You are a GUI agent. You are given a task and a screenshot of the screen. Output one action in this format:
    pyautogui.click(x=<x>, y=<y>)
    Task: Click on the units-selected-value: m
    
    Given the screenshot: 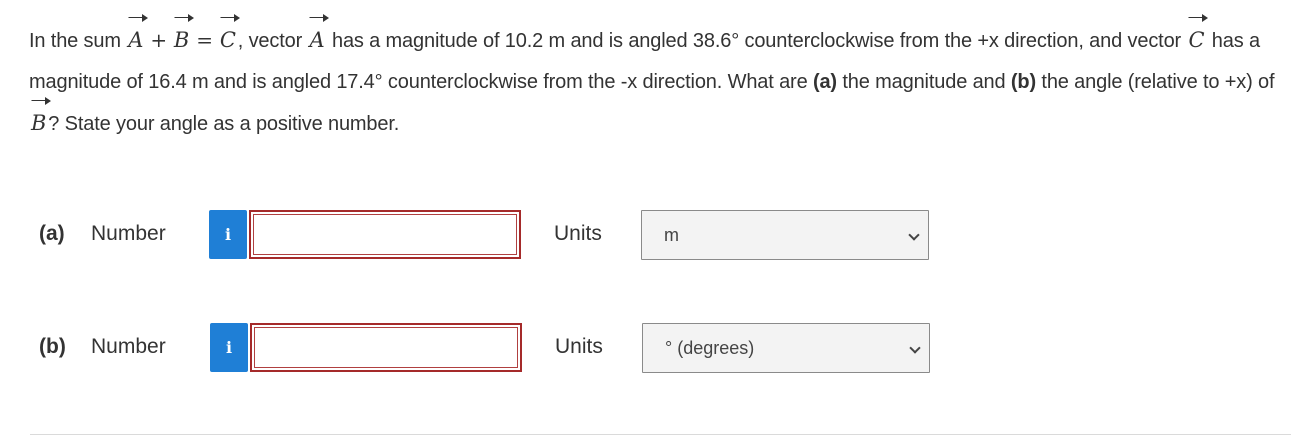 What is the action you would take?
    pyautogui.click(x=671, y=235)
    